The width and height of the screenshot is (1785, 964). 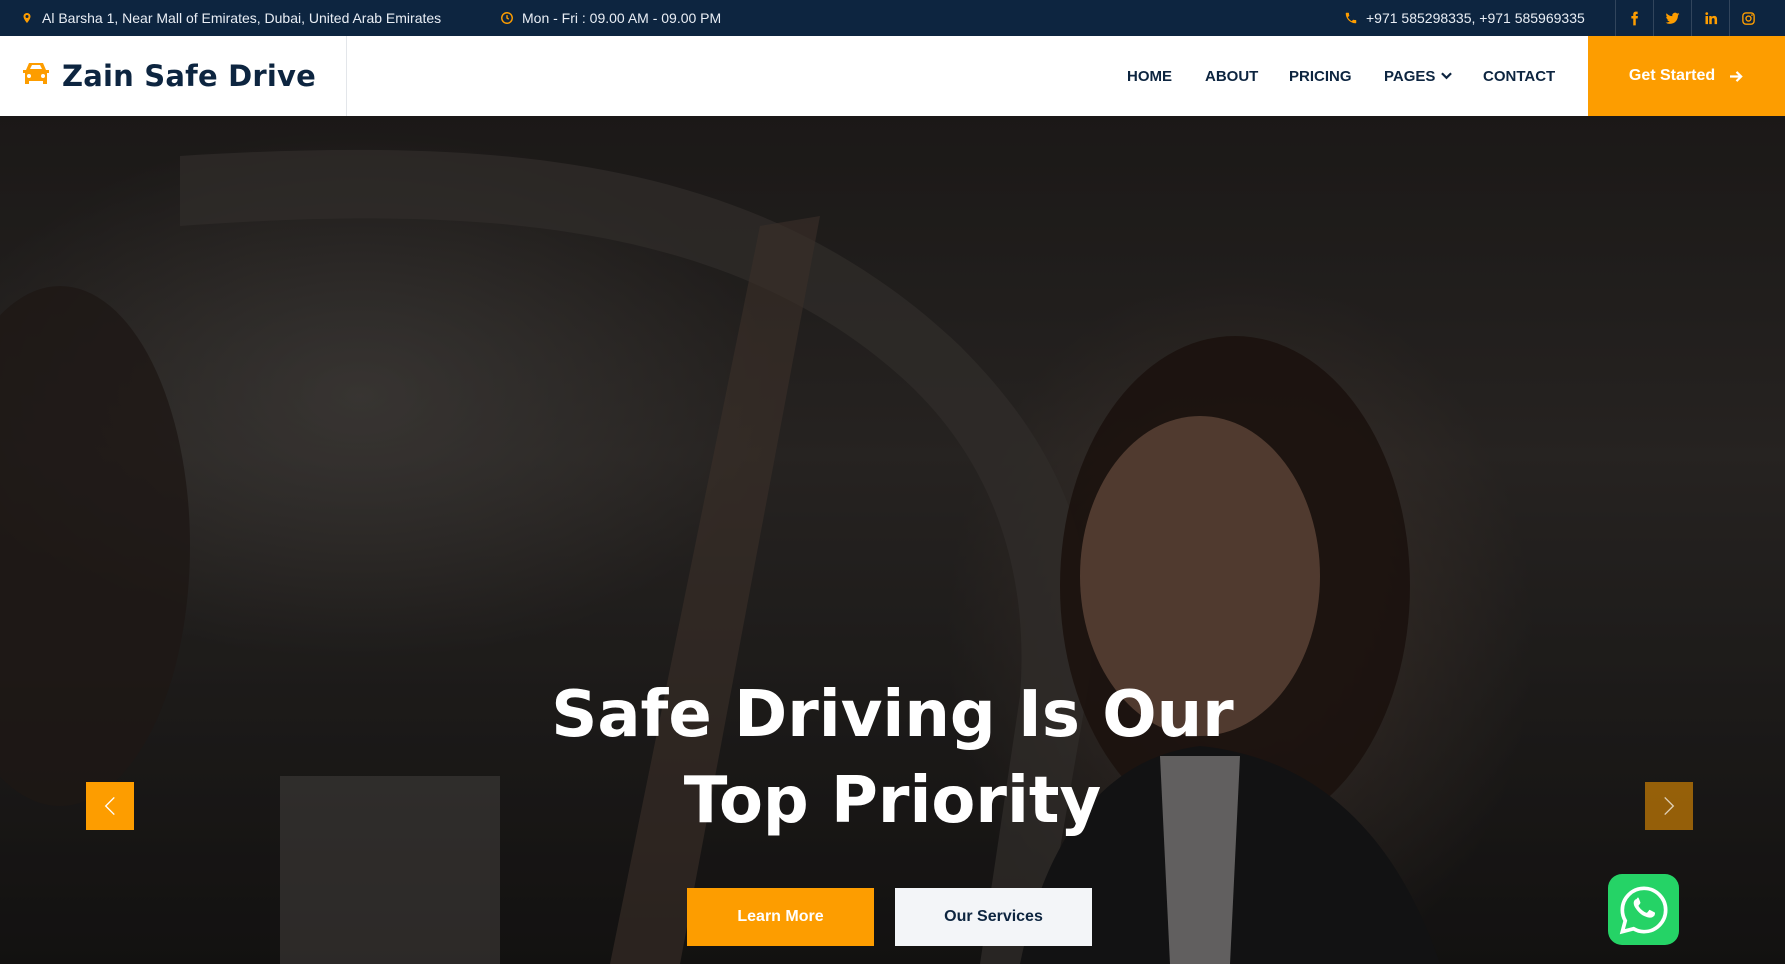 What do you see at coordinates (892, 715) in the screenshot?
I see `hero-title-line1: Safe Driving Is Our` at bounding box center [892, 715].